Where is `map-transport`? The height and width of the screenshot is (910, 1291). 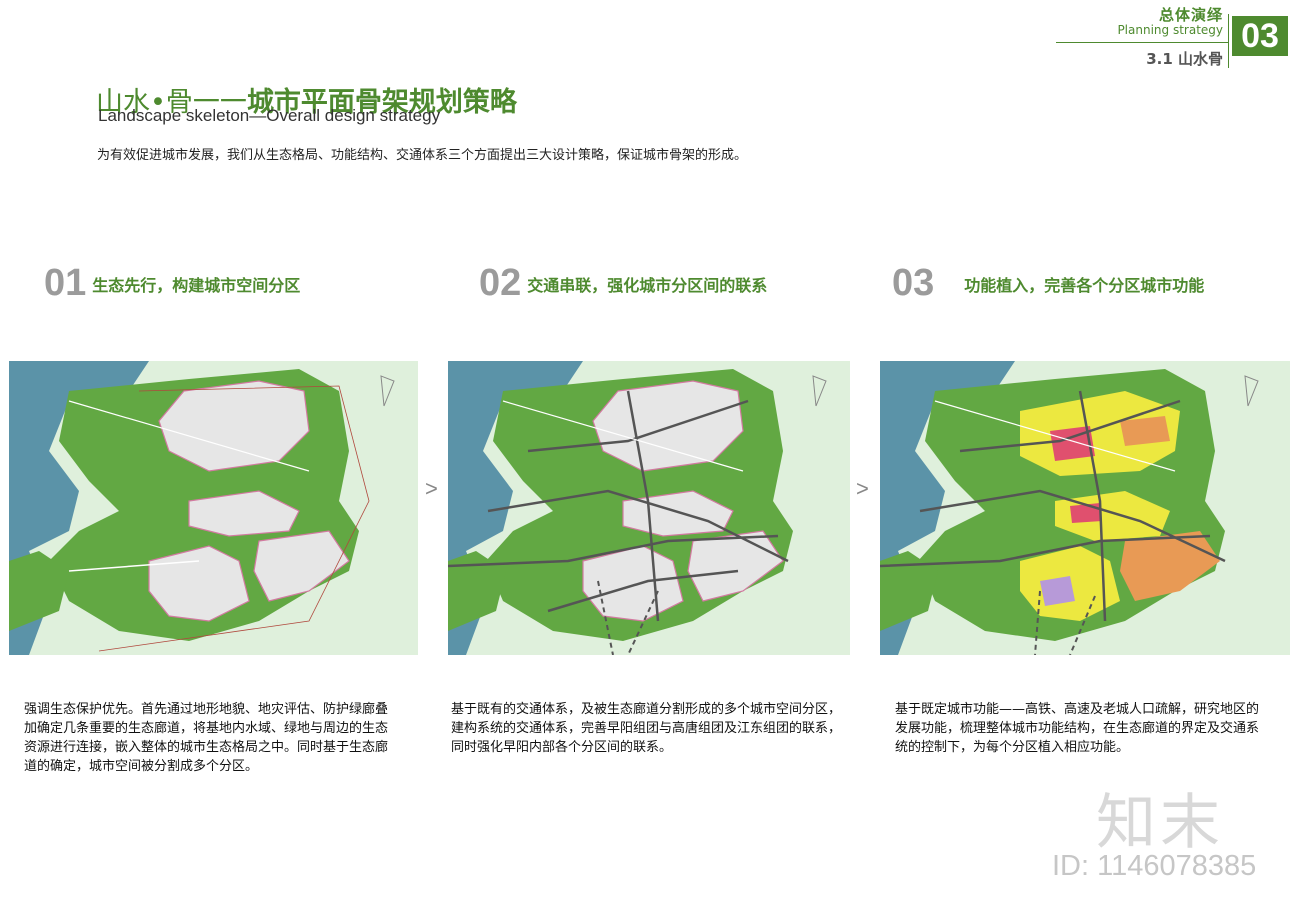 map-transport is located at coordinates (649, 508).